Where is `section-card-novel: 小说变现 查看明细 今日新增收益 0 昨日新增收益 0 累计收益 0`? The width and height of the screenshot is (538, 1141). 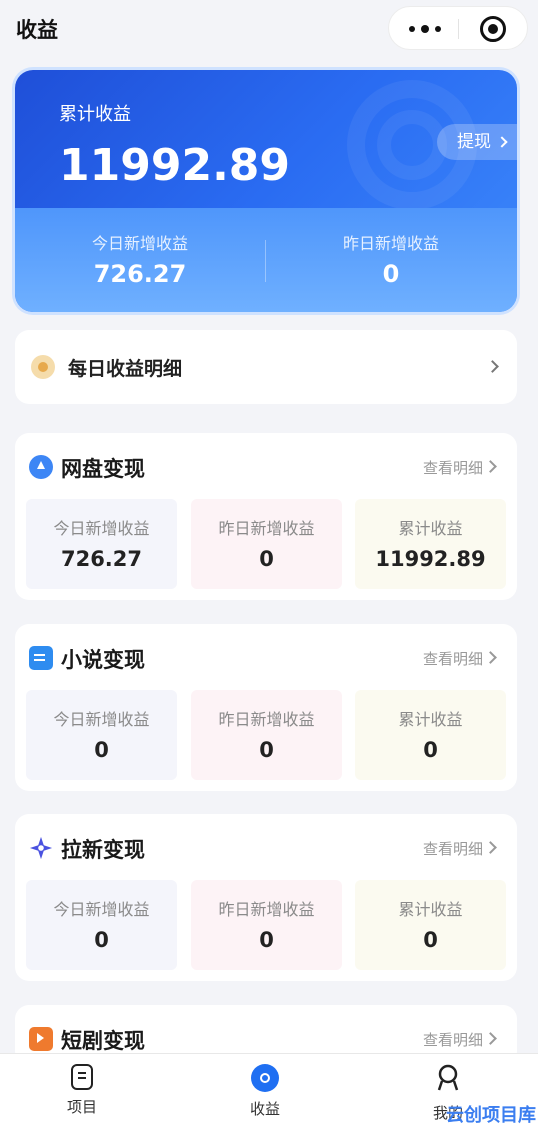
section-card-novel: 小说变现 查看明细 今日新增收益 0 昨日新增收益 0 累计收益 0 is located at coordinates (266, 707).